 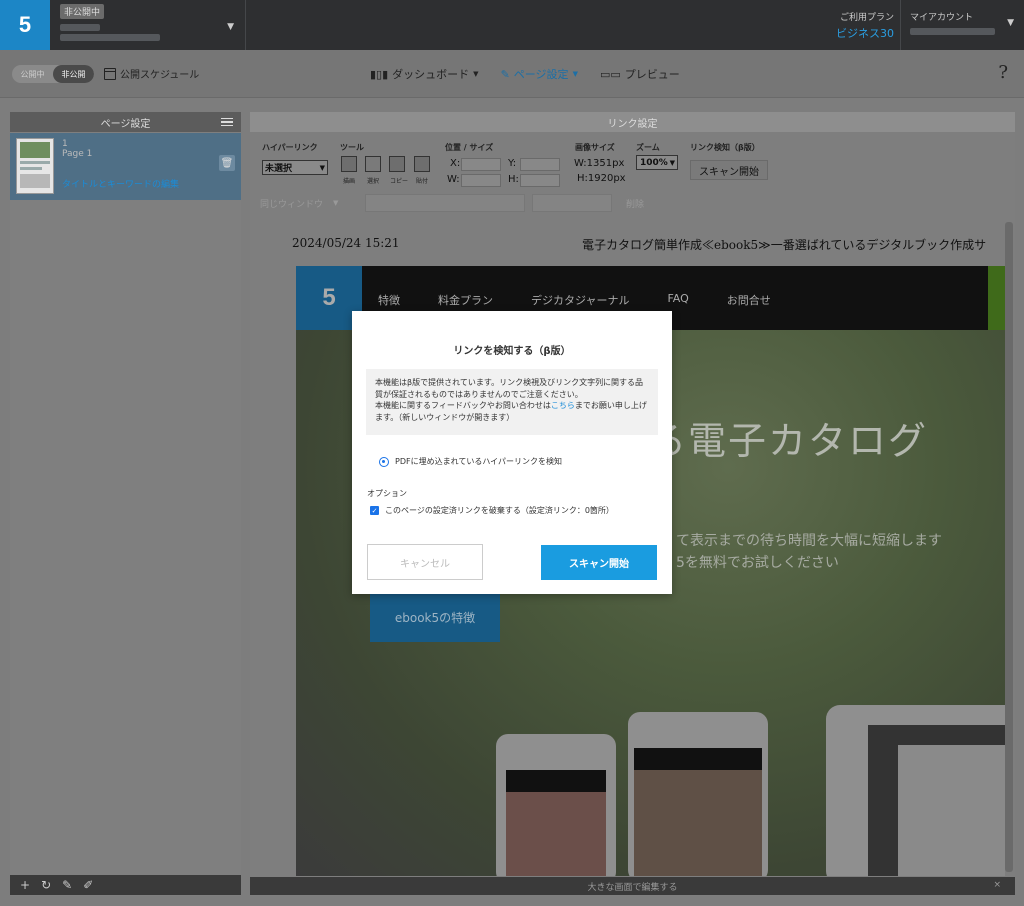 I want to click on refresh-icon: ↻, so click(x=46, y=885).